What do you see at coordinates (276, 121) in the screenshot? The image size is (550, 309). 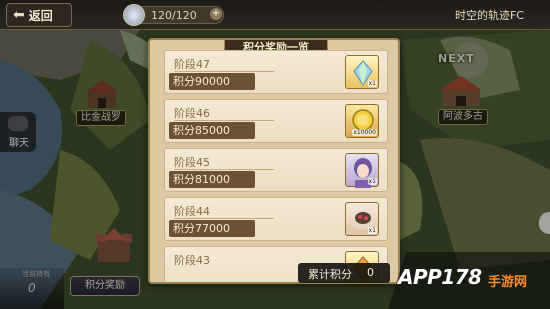 I see `reward-row: 阶段46 积分85000 x10000` at bounding box center [276, 121].